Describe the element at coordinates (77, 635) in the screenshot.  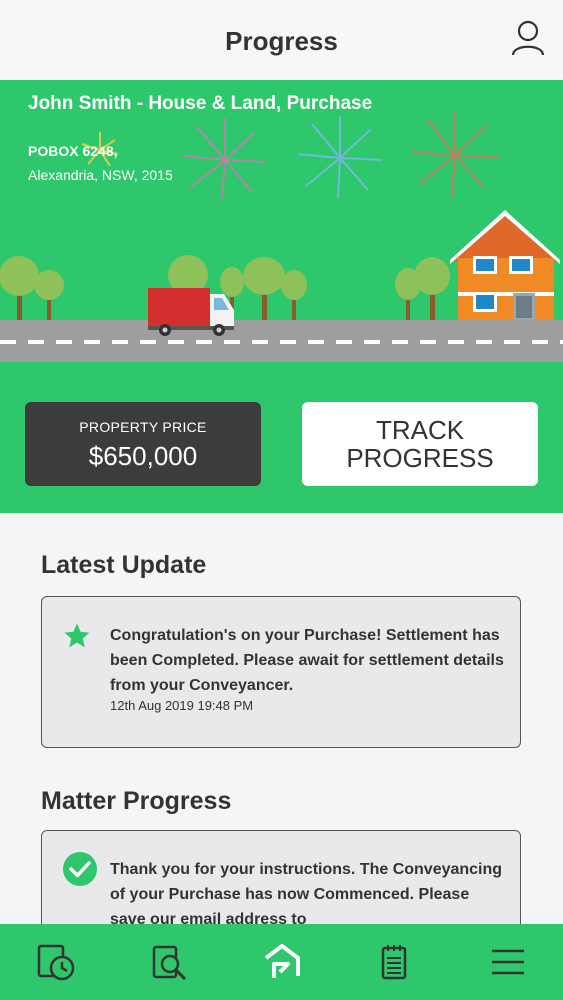
I see `star-icon` at that location.